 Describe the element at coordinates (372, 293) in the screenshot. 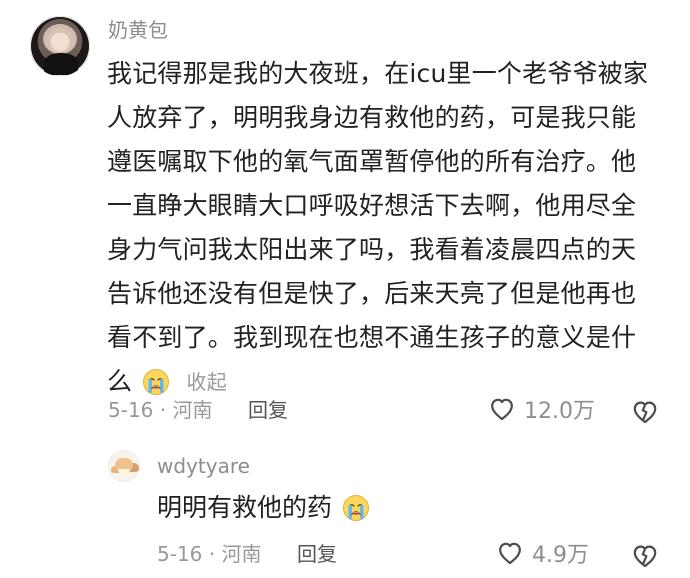

I see `comment-line: 告诉他还没有但是快了，后来天亮了但是他再也` at that location.